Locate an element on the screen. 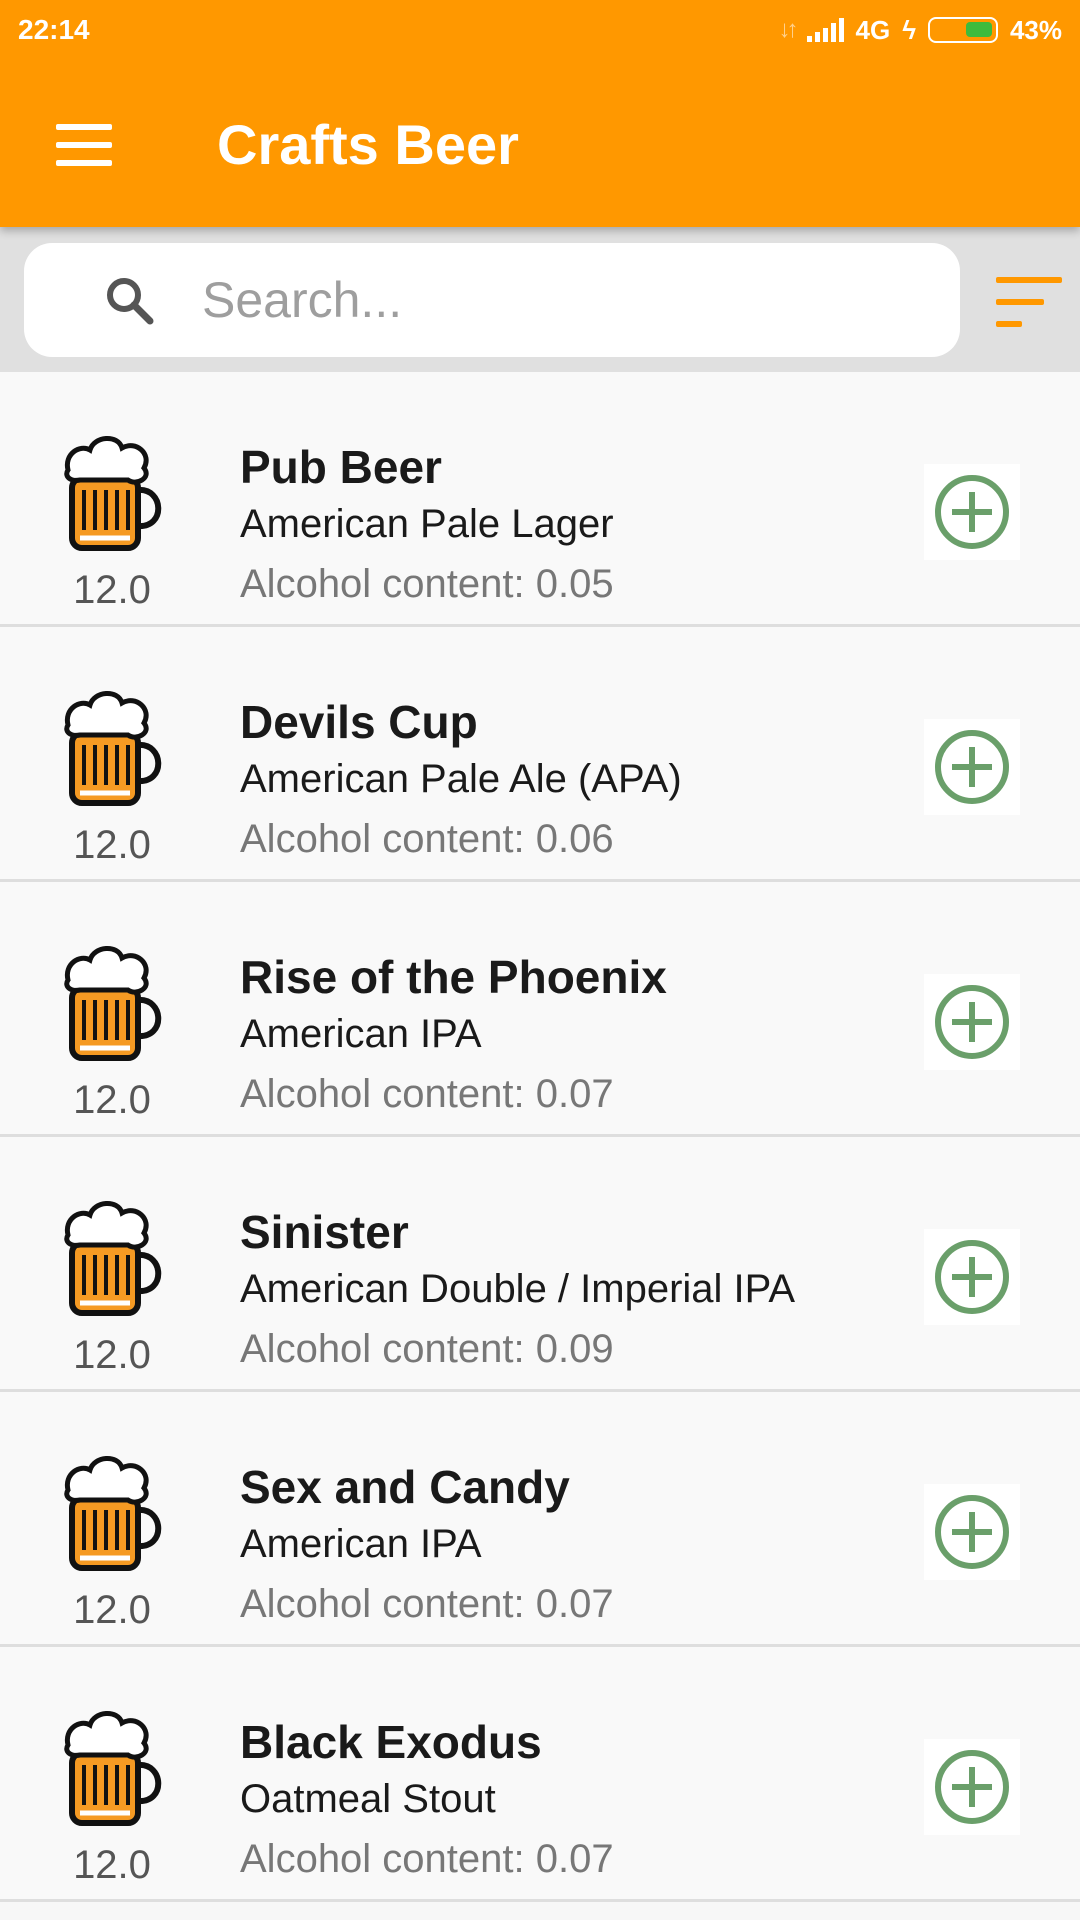 This screenshot has width=1080, height=1920. beer-name: Rise of the Phoenix is located at coordinates (453, 977).